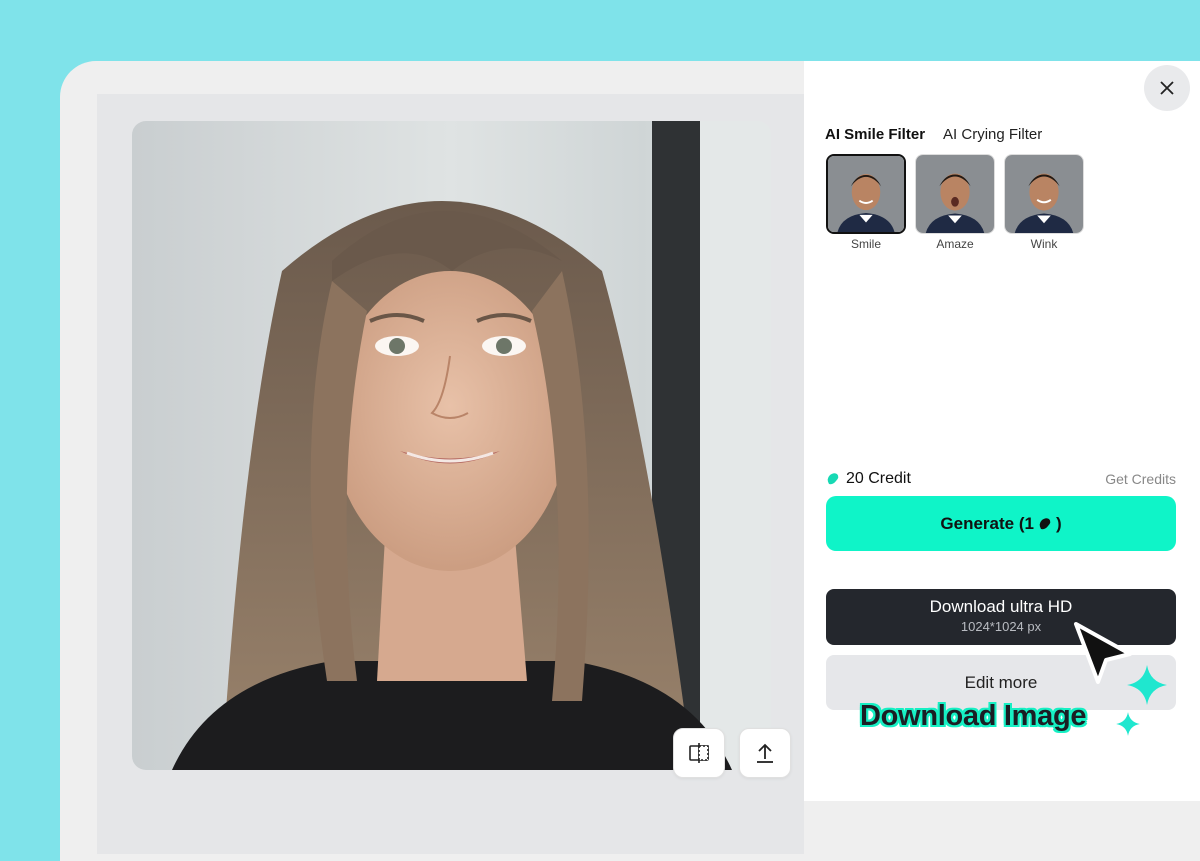 The width and height of the screenshot is (1200, 861). I want to click on tab-ai-smile-filter: AI Smile Filter, so click(875, 134).